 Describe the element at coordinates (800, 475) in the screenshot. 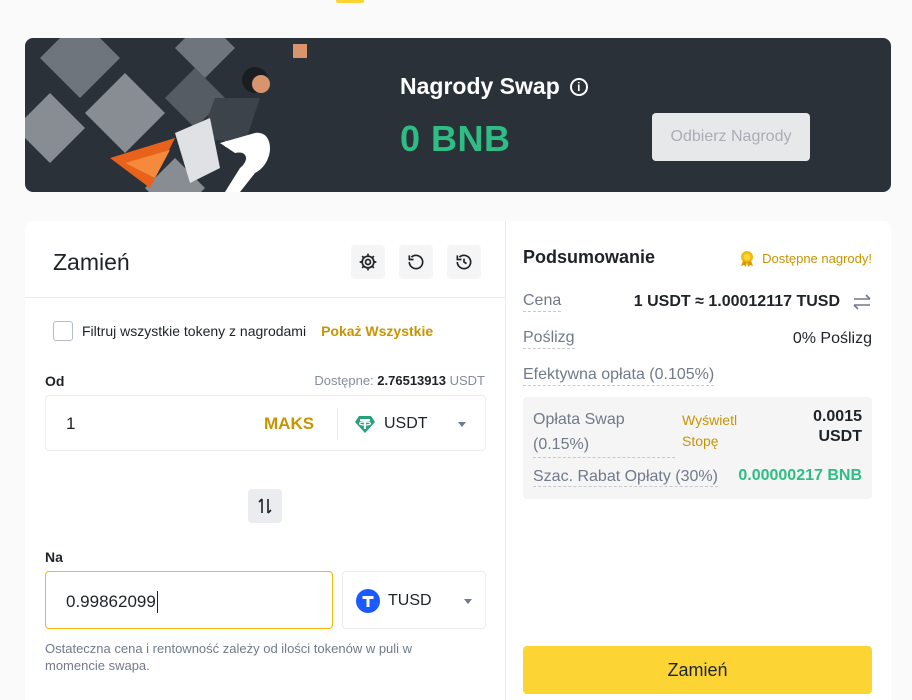

I see `rebate-value: 0.00000217 BNB` at that location.